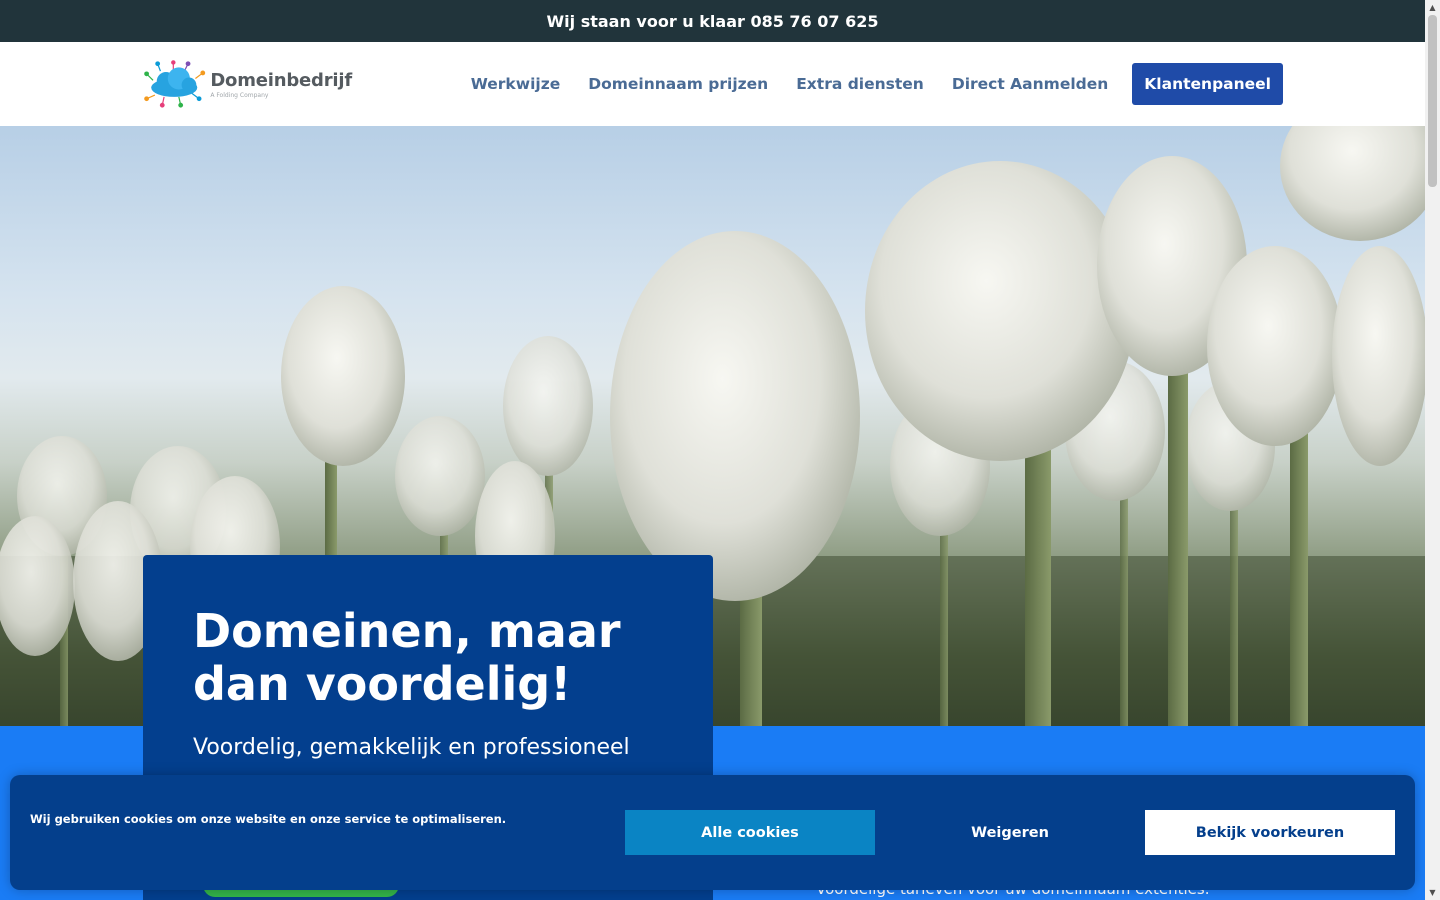 This screenshot has width=1440, height=900. What do you see at coordinates (516, 84) in the screenshot?
I see `nav-item-werkwijze: Werkwijze` at bounding box center [516, 84].